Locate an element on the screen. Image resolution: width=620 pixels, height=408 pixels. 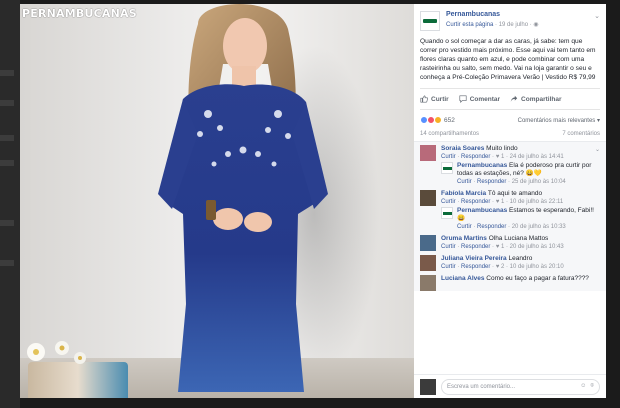
commenter-name: Oruma Martins is located at coordinates (464, 238).